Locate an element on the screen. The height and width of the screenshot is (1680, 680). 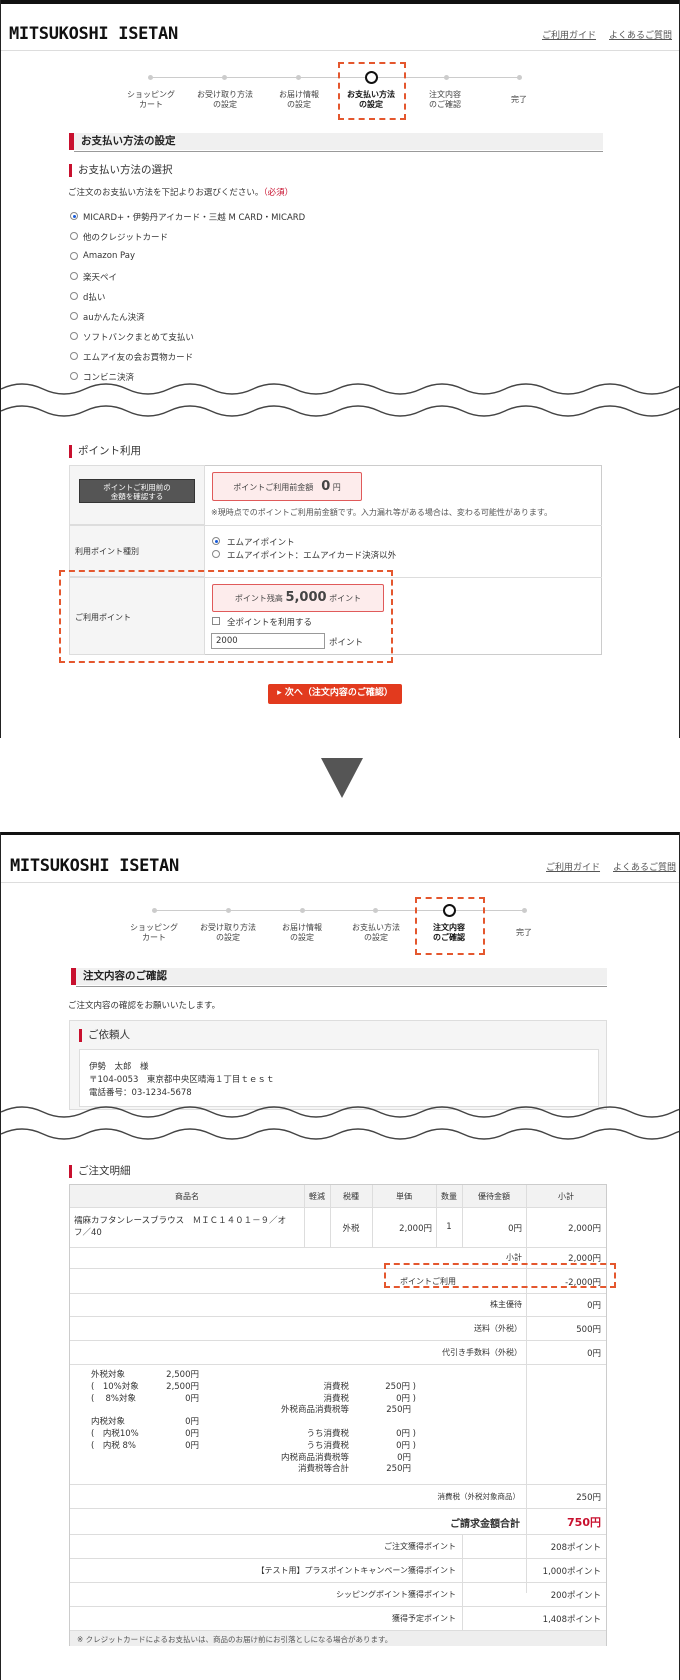
col-header-taxtype: 税種 is located at coordinates (351, 1196).